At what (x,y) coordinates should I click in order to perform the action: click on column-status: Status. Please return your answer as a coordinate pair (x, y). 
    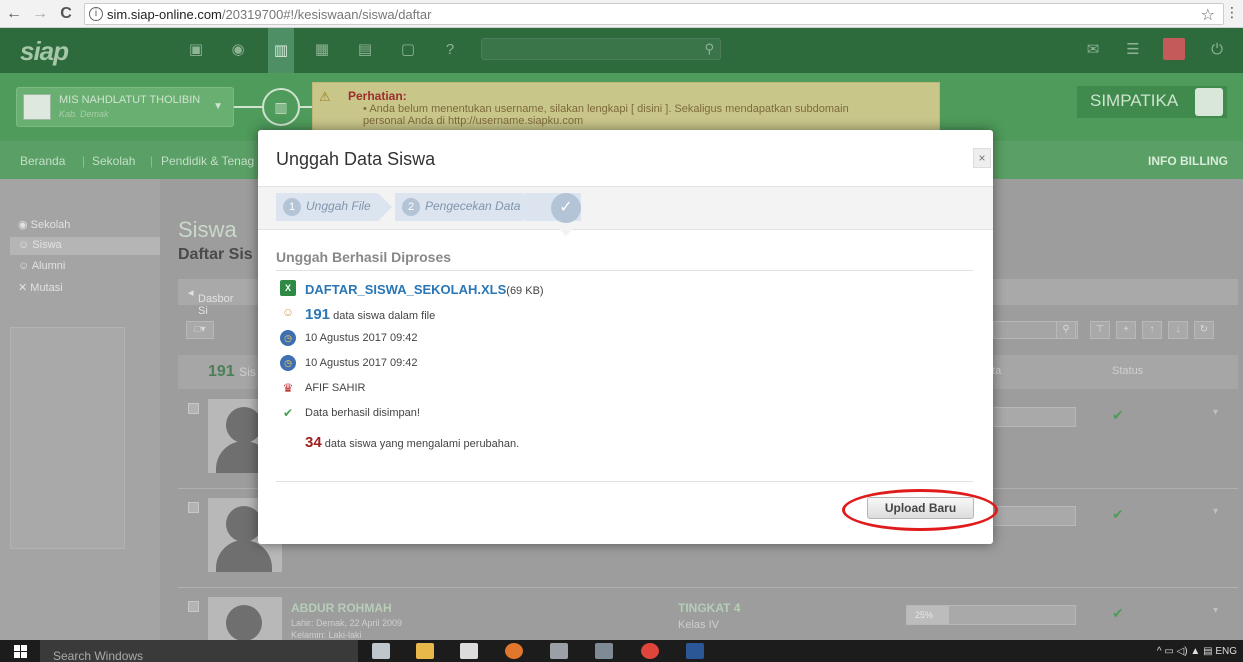
    Looking at the image, I should click on (1128, 371).